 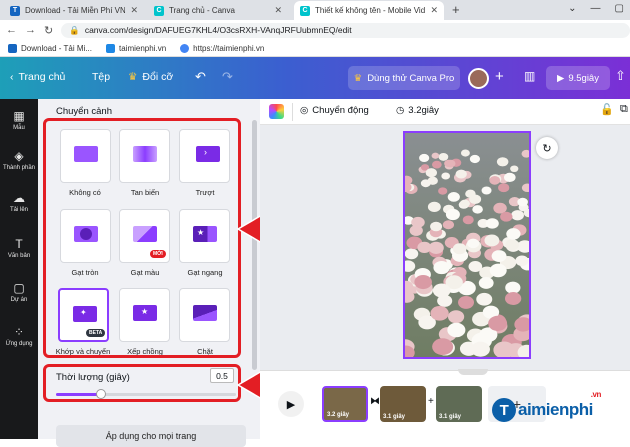 I want to click on timeline-clip: 3.2 giây, so click(x=345, y=404).